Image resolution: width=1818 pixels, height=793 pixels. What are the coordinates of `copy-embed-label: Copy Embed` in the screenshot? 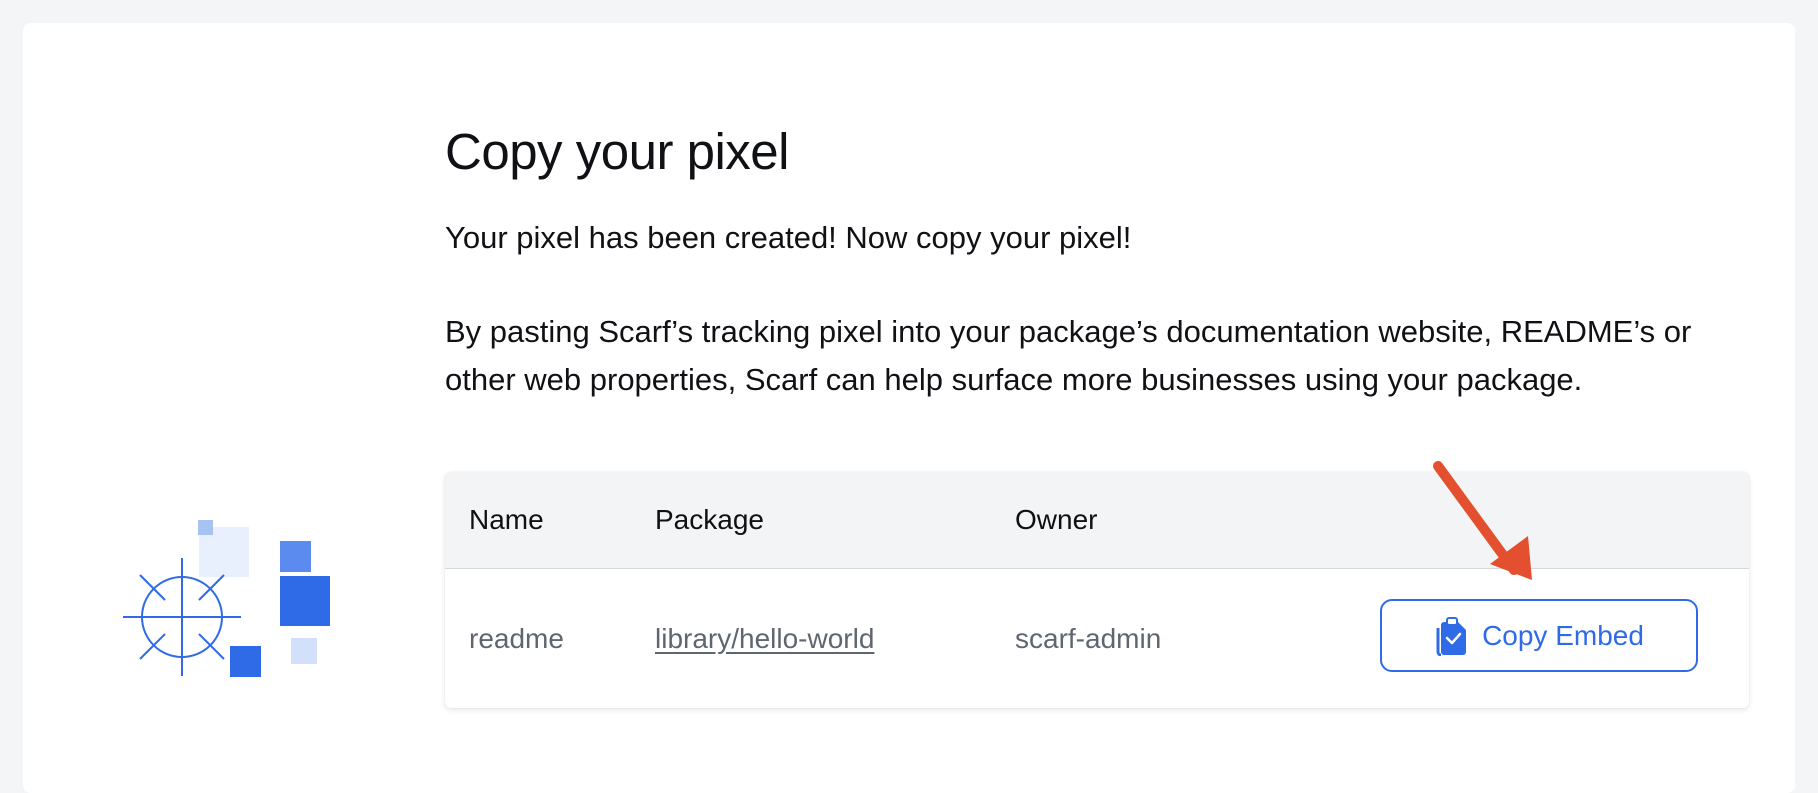 It's located at (1563, 635).